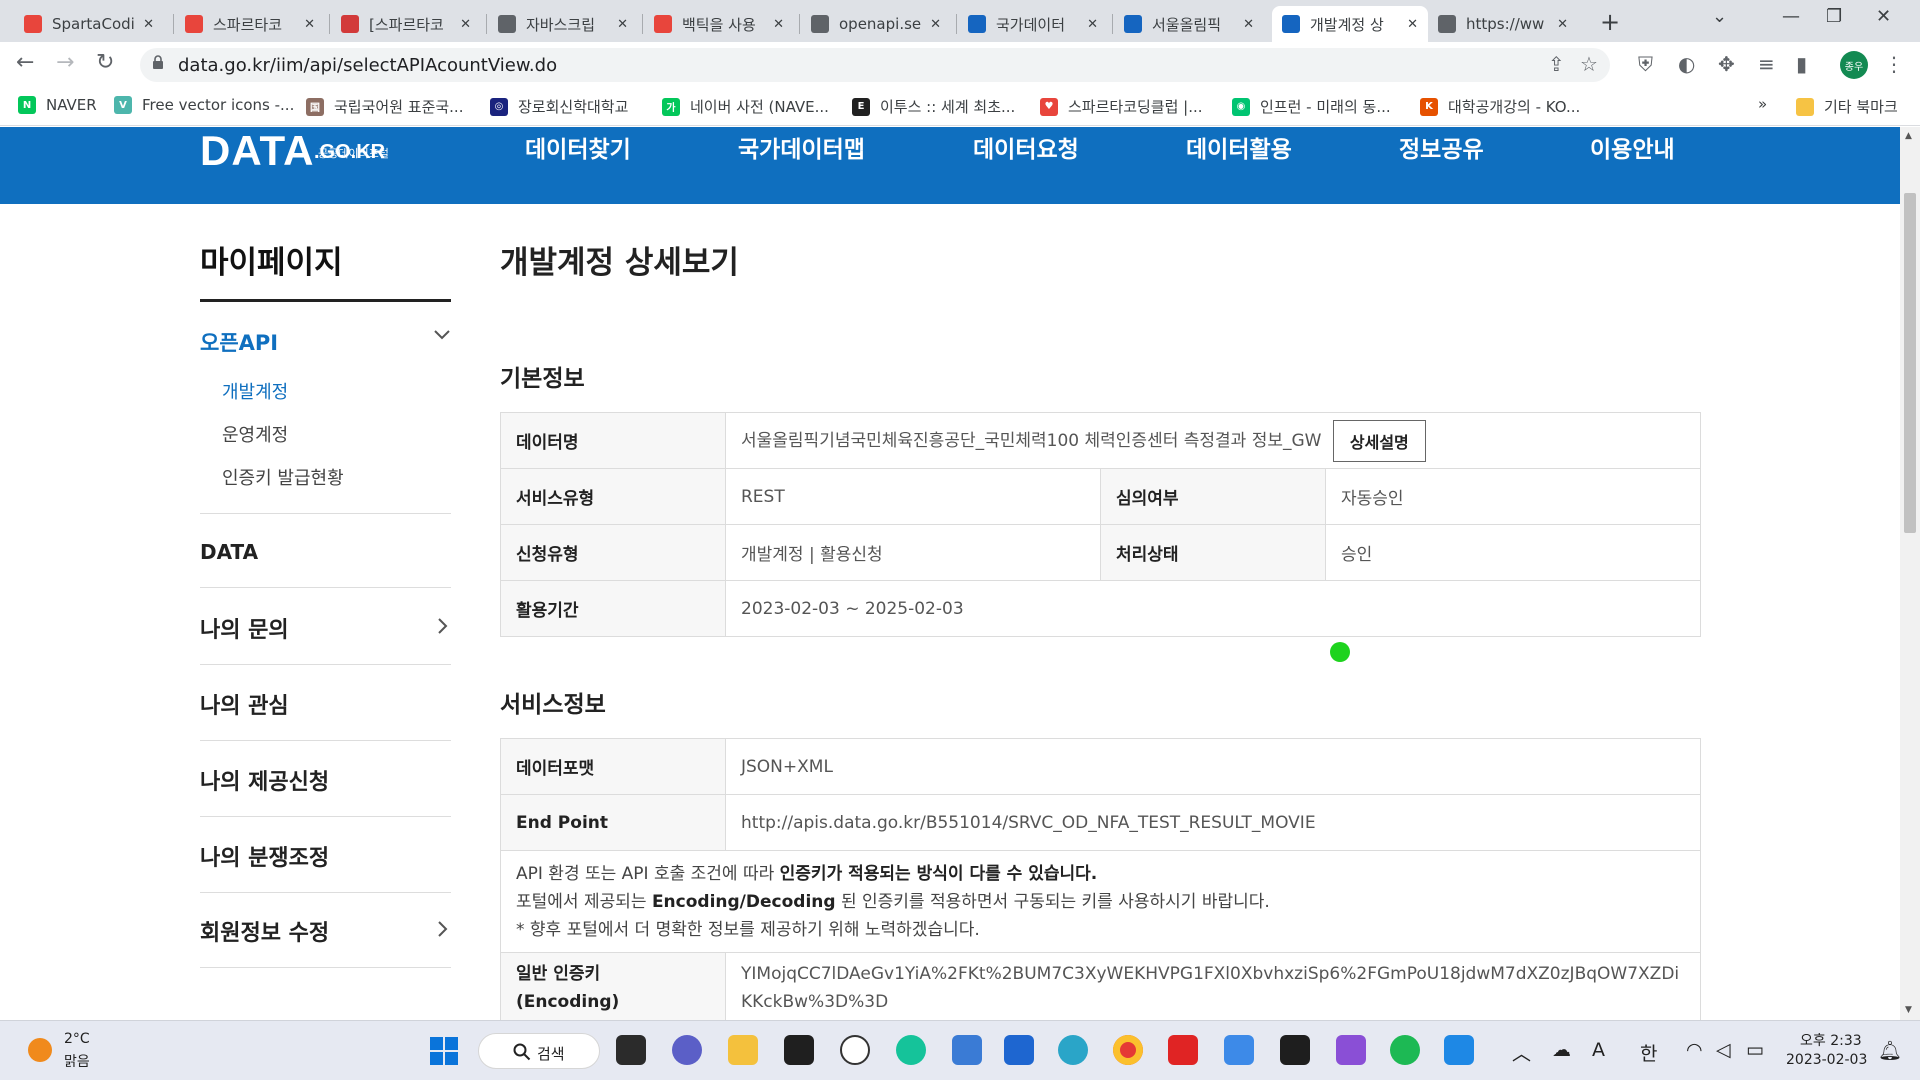 Image resolution: width=1920 pixels, height=1080 pixels. I want to click on weather-sun-icon, so click(40, 1050).